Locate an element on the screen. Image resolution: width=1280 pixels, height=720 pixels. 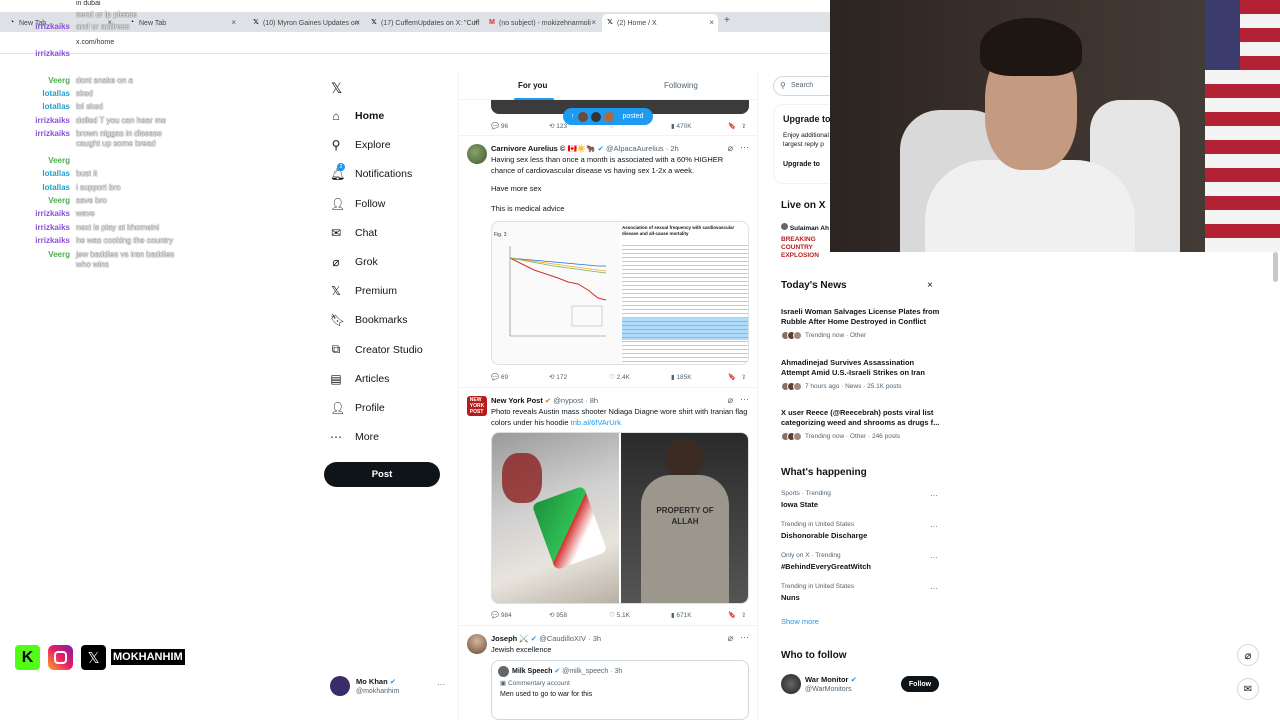
tab-gmail: M (no subject) - mokizehnarmoli × is located at coordinates (542, 23).